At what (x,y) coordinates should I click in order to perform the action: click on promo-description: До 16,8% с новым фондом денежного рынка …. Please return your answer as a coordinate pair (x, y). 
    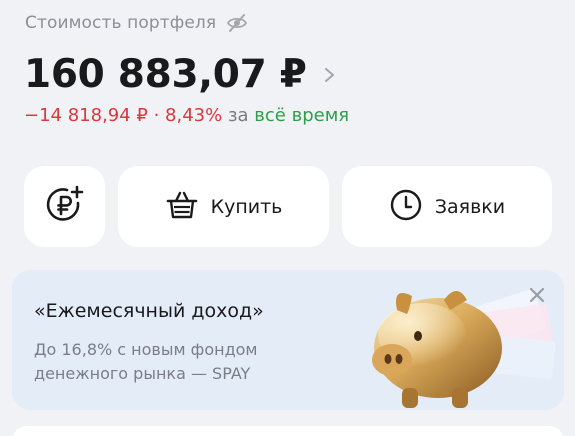
    Looking at the image, I should click on (146, 361).